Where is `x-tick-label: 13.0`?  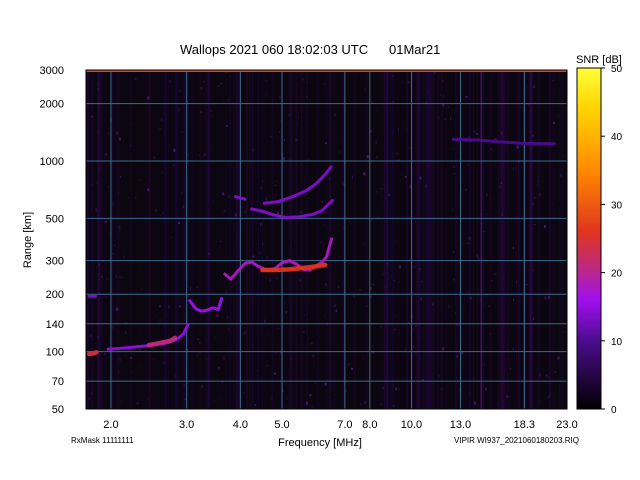
x-tick-label: 13.0 is located at coordinates (460, 425).